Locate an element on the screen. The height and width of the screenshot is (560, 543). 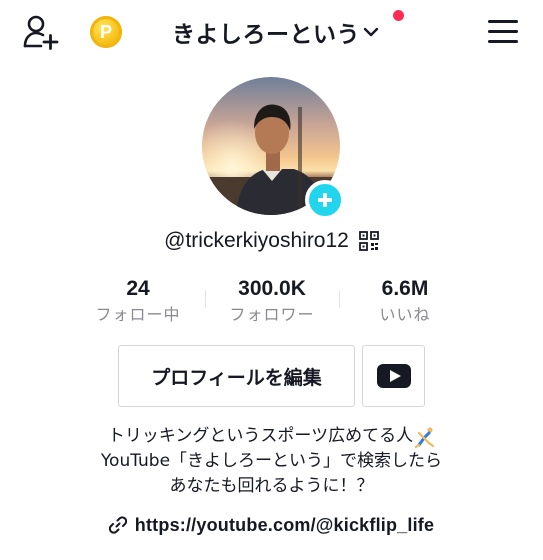
profile-link: https://youtube.com/@kickflip_life is located at coordinates (271, 525).